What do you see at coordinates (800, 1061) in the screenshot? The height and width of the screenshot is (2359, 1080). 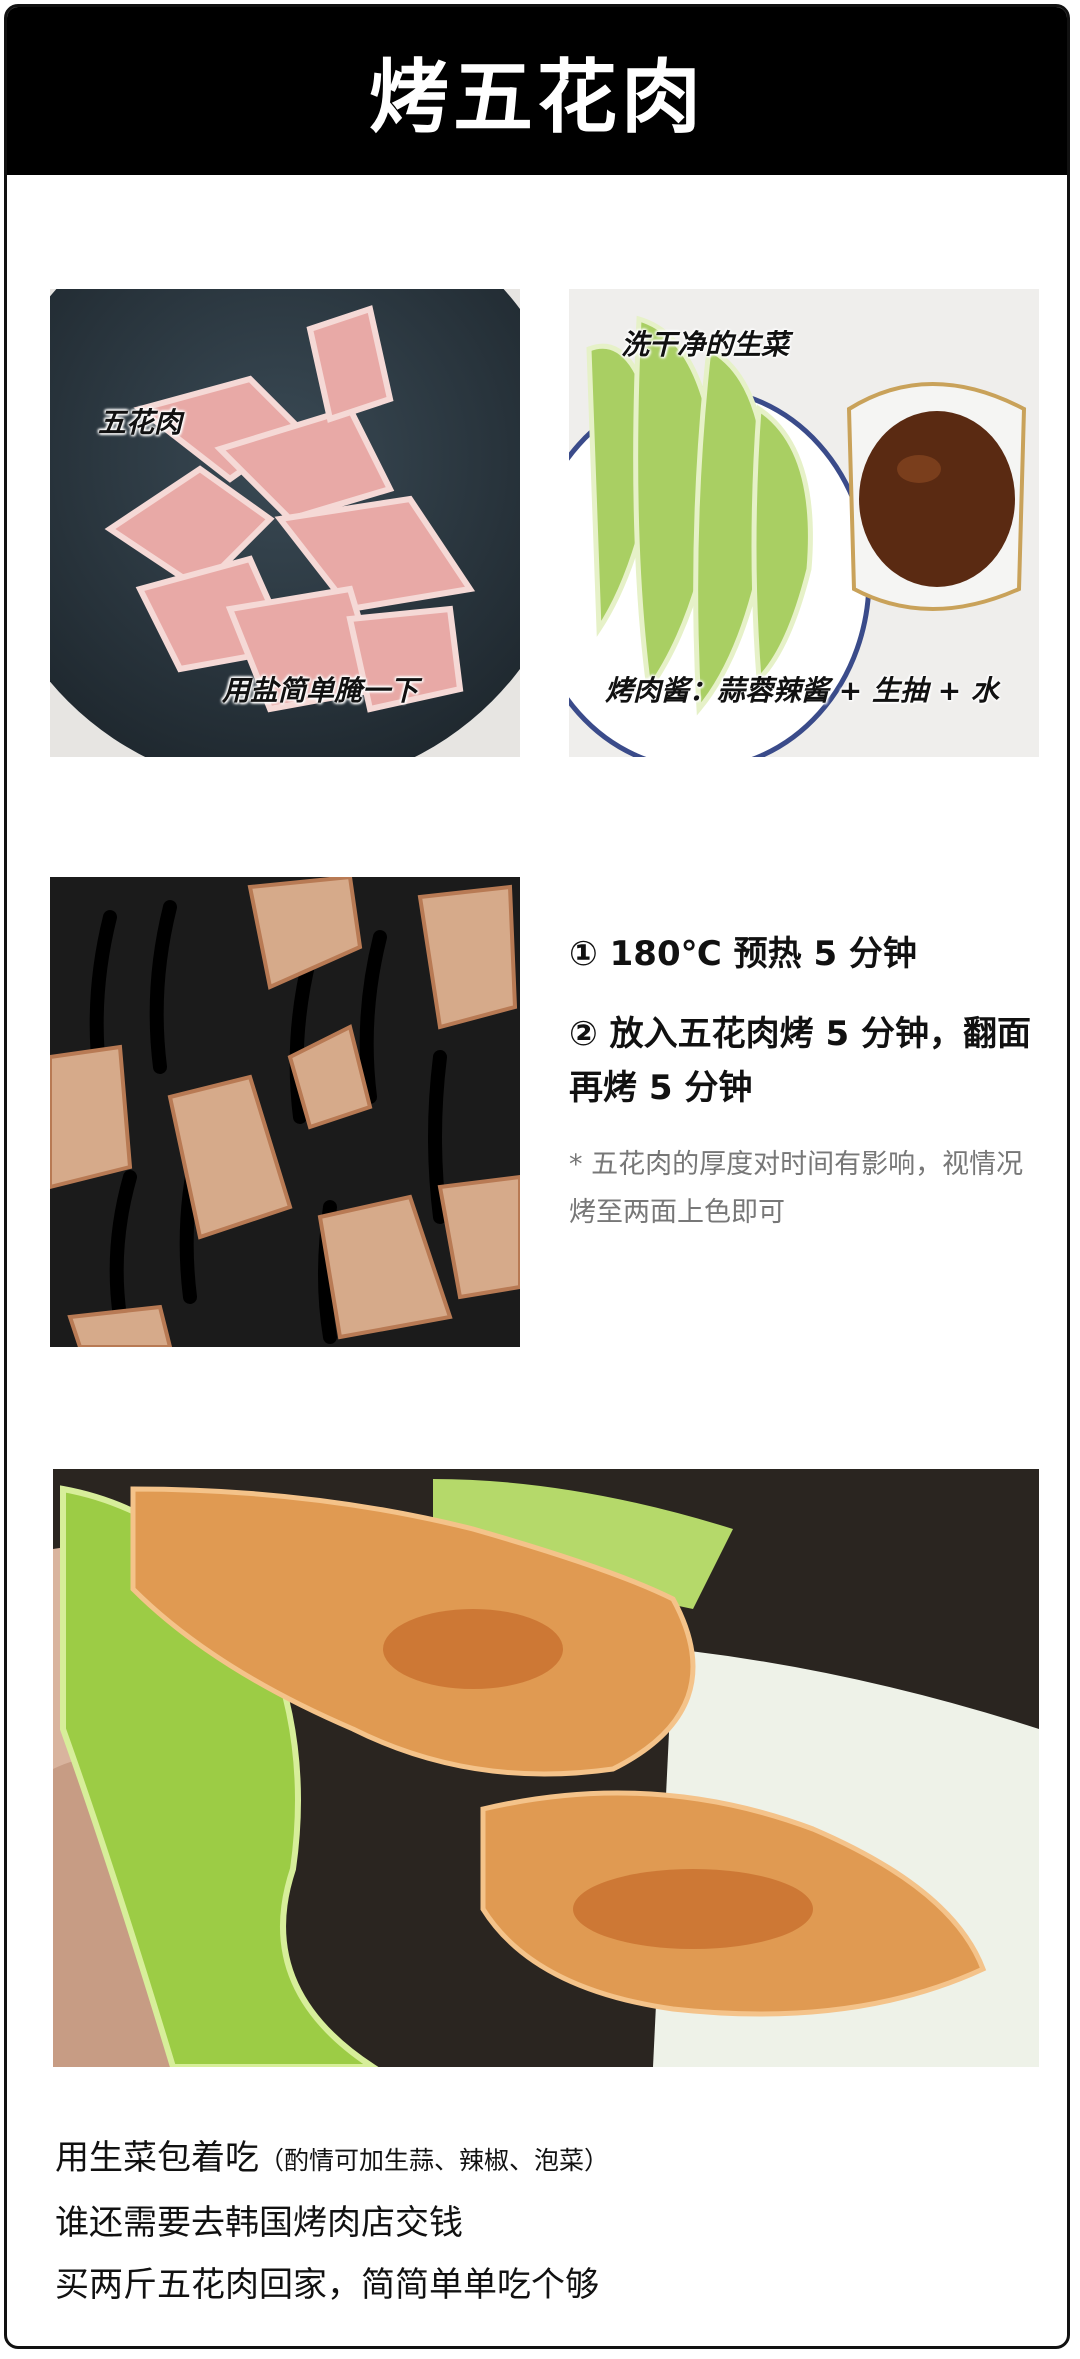 I see `step-grill: ② 放入五花肉烤 5 分钟，翻面再烤 5 分钟` at bounding box center [800, 1061].